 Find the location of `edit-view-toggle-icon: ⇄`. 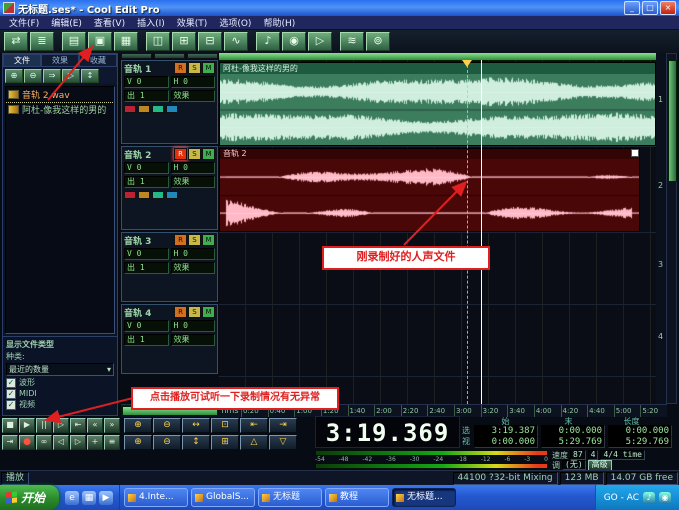

edit-view-toggle-icon: ⇄ is located at coordinates (16, 41).